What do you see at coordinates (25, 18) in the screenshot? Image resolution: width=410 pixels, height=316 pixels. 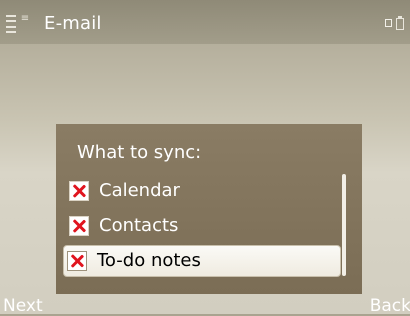 I see `network-icon: ≡` at bounding box center [25, 18].